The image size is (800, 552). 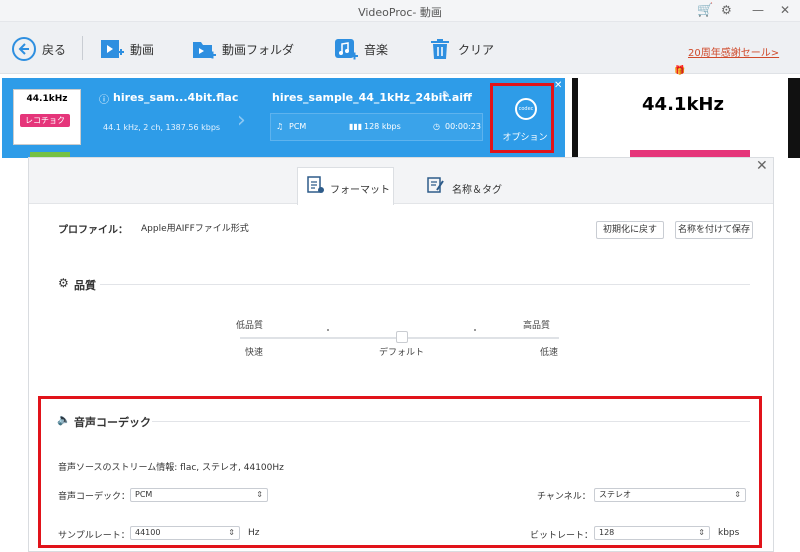 What do you see at coordinates (254, 353) in the screenshot?
I see `speed-fast-label: 快速` at bounding box center [254, 353].